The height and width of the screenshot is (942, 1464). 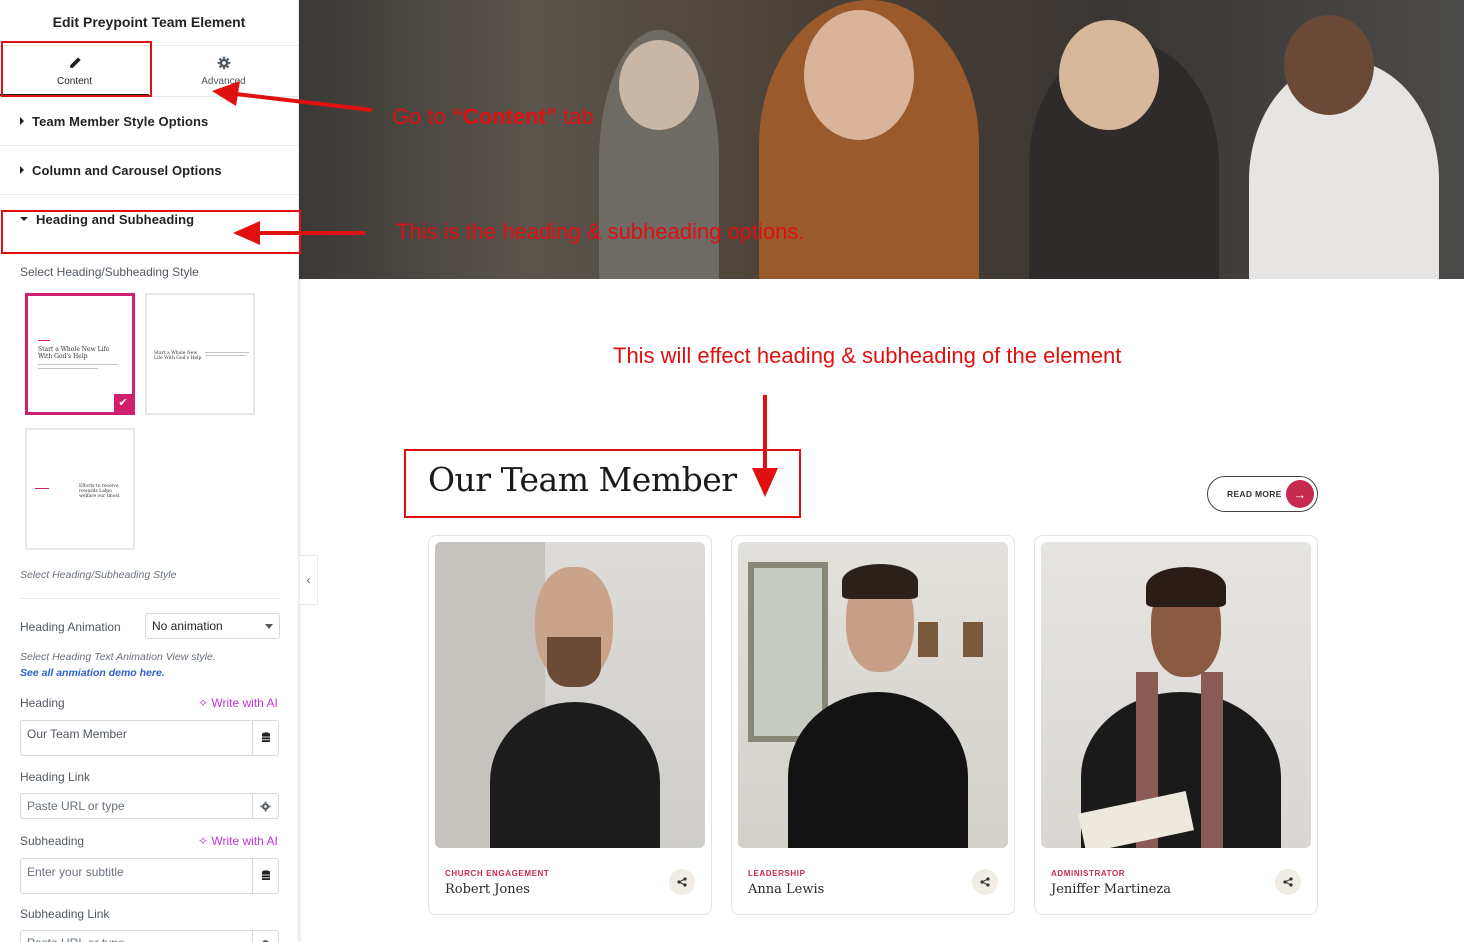 I want to click on section-label: Column and Carousel Options, so click(x=127, y=170).